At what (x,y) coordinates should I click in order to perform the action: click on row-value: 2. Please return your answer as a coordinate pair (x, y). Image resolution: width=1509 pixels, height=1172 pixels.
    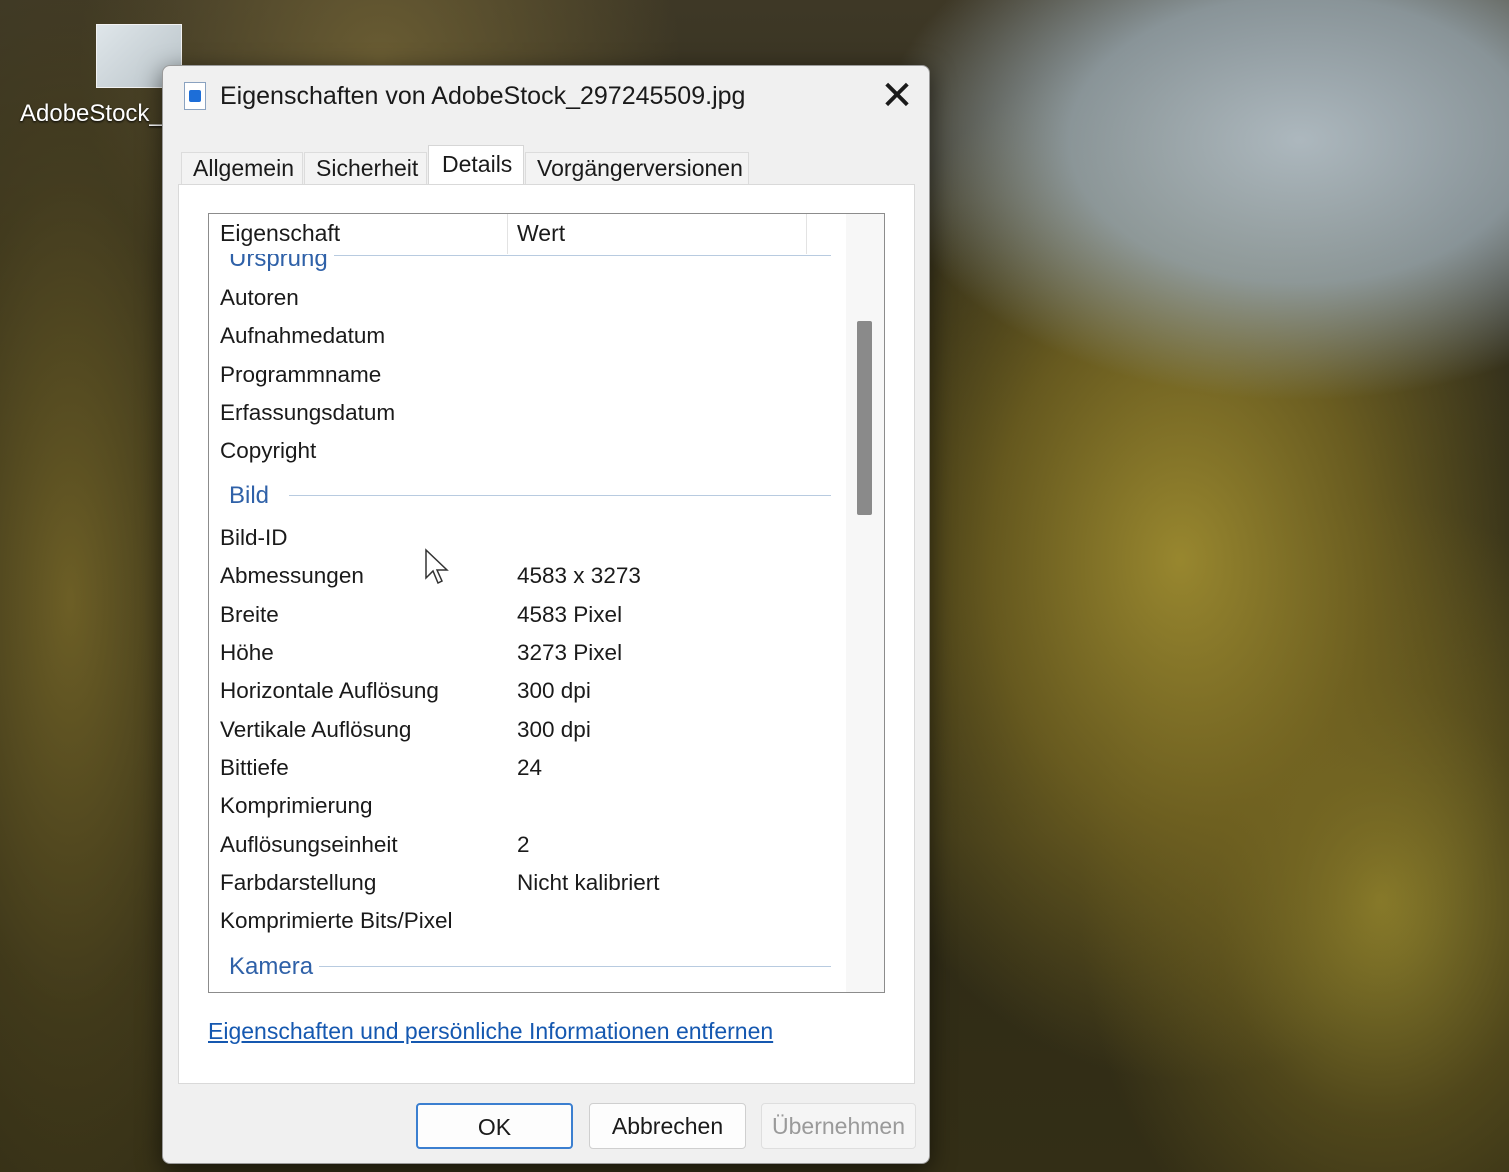
    Looking at the image, I should click on (523, 845).